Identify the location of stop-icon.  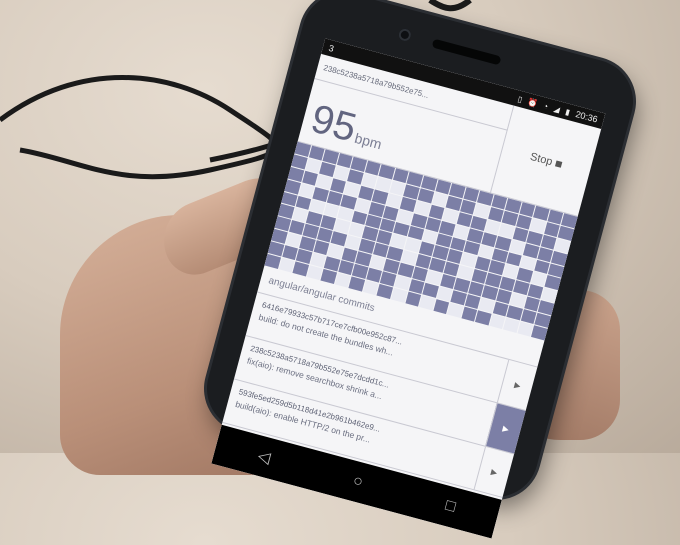
(559, 164).